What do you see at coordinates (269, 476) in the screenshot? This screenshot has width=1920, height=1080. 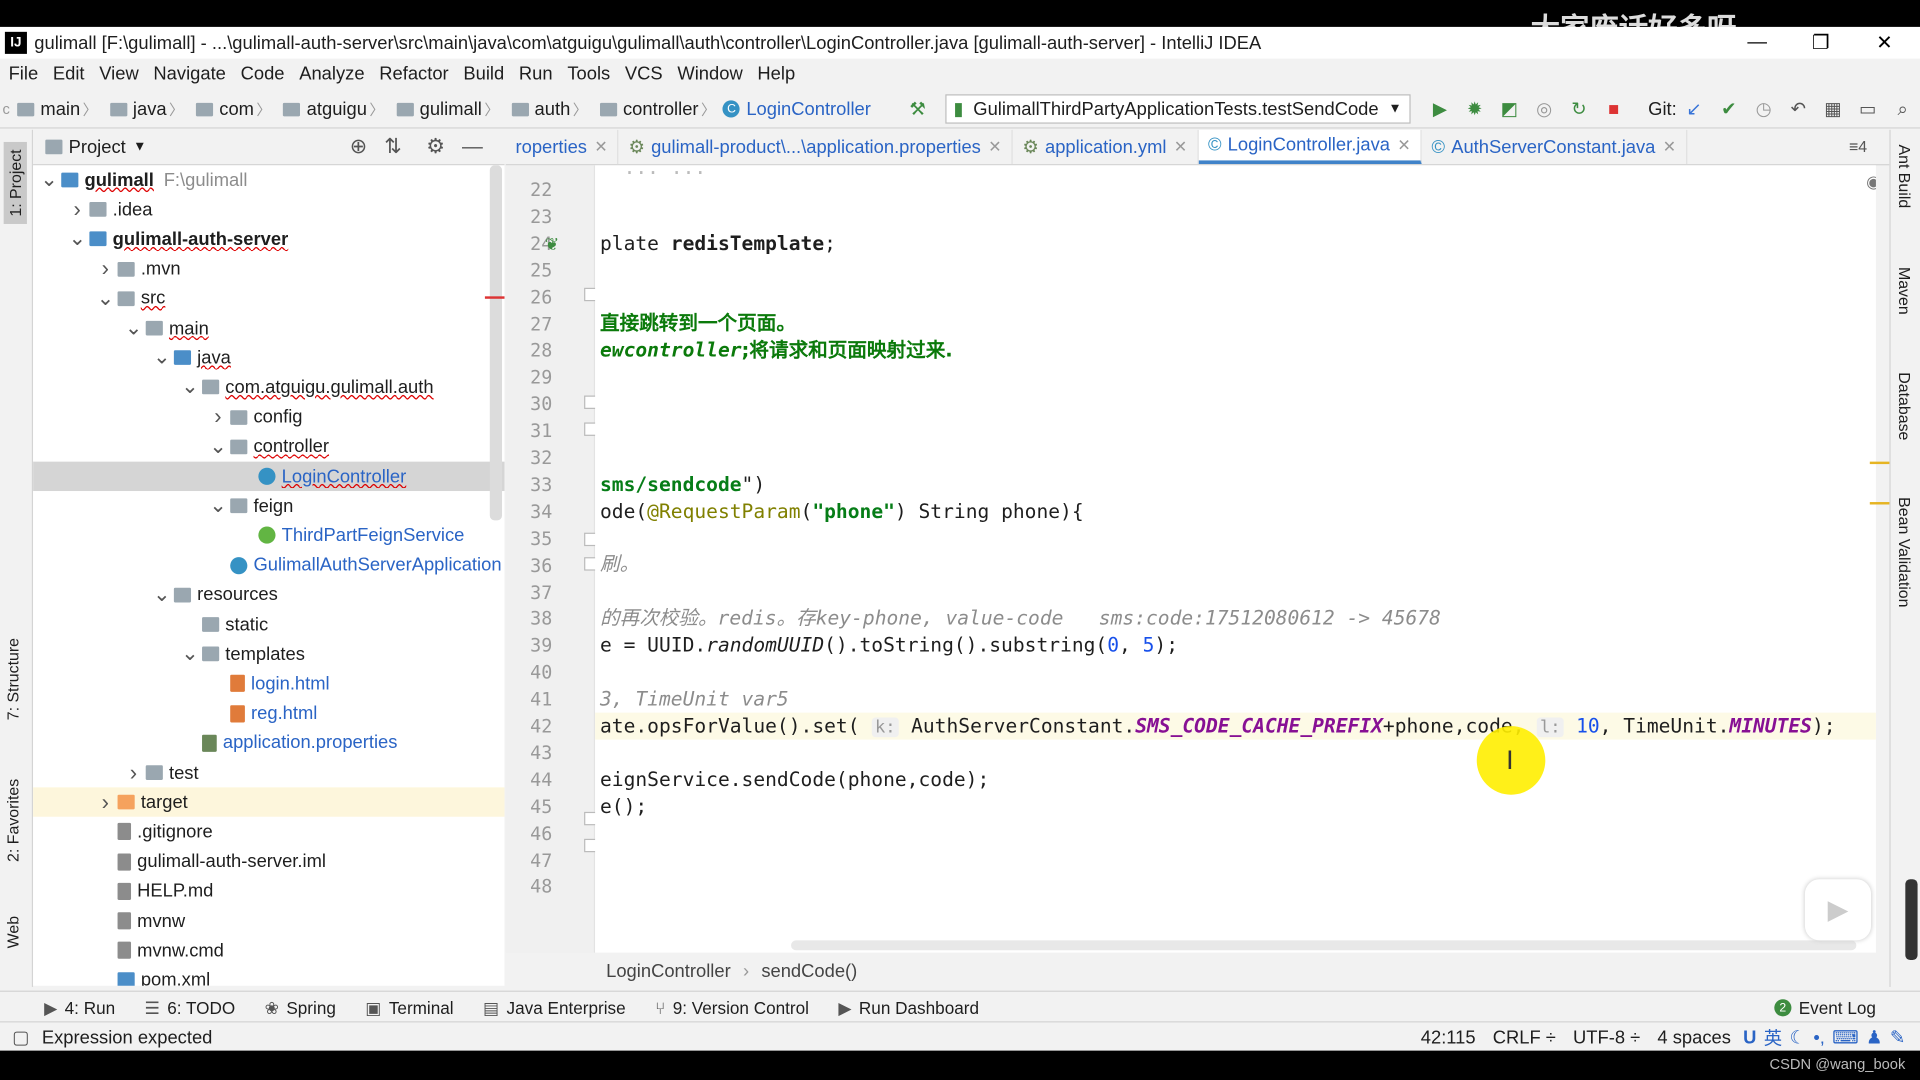 I see `tree-item: LoginController` at bounding box center [269, 476].